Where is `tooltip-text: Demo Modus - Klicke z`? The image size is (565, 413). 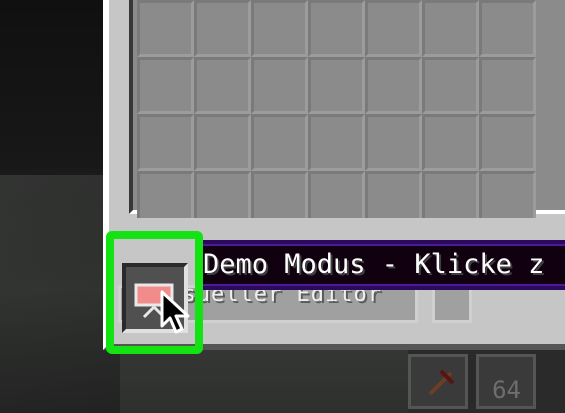
tooltip-text: Demo Modus - Klicke z is located at coordinates (374, 264).